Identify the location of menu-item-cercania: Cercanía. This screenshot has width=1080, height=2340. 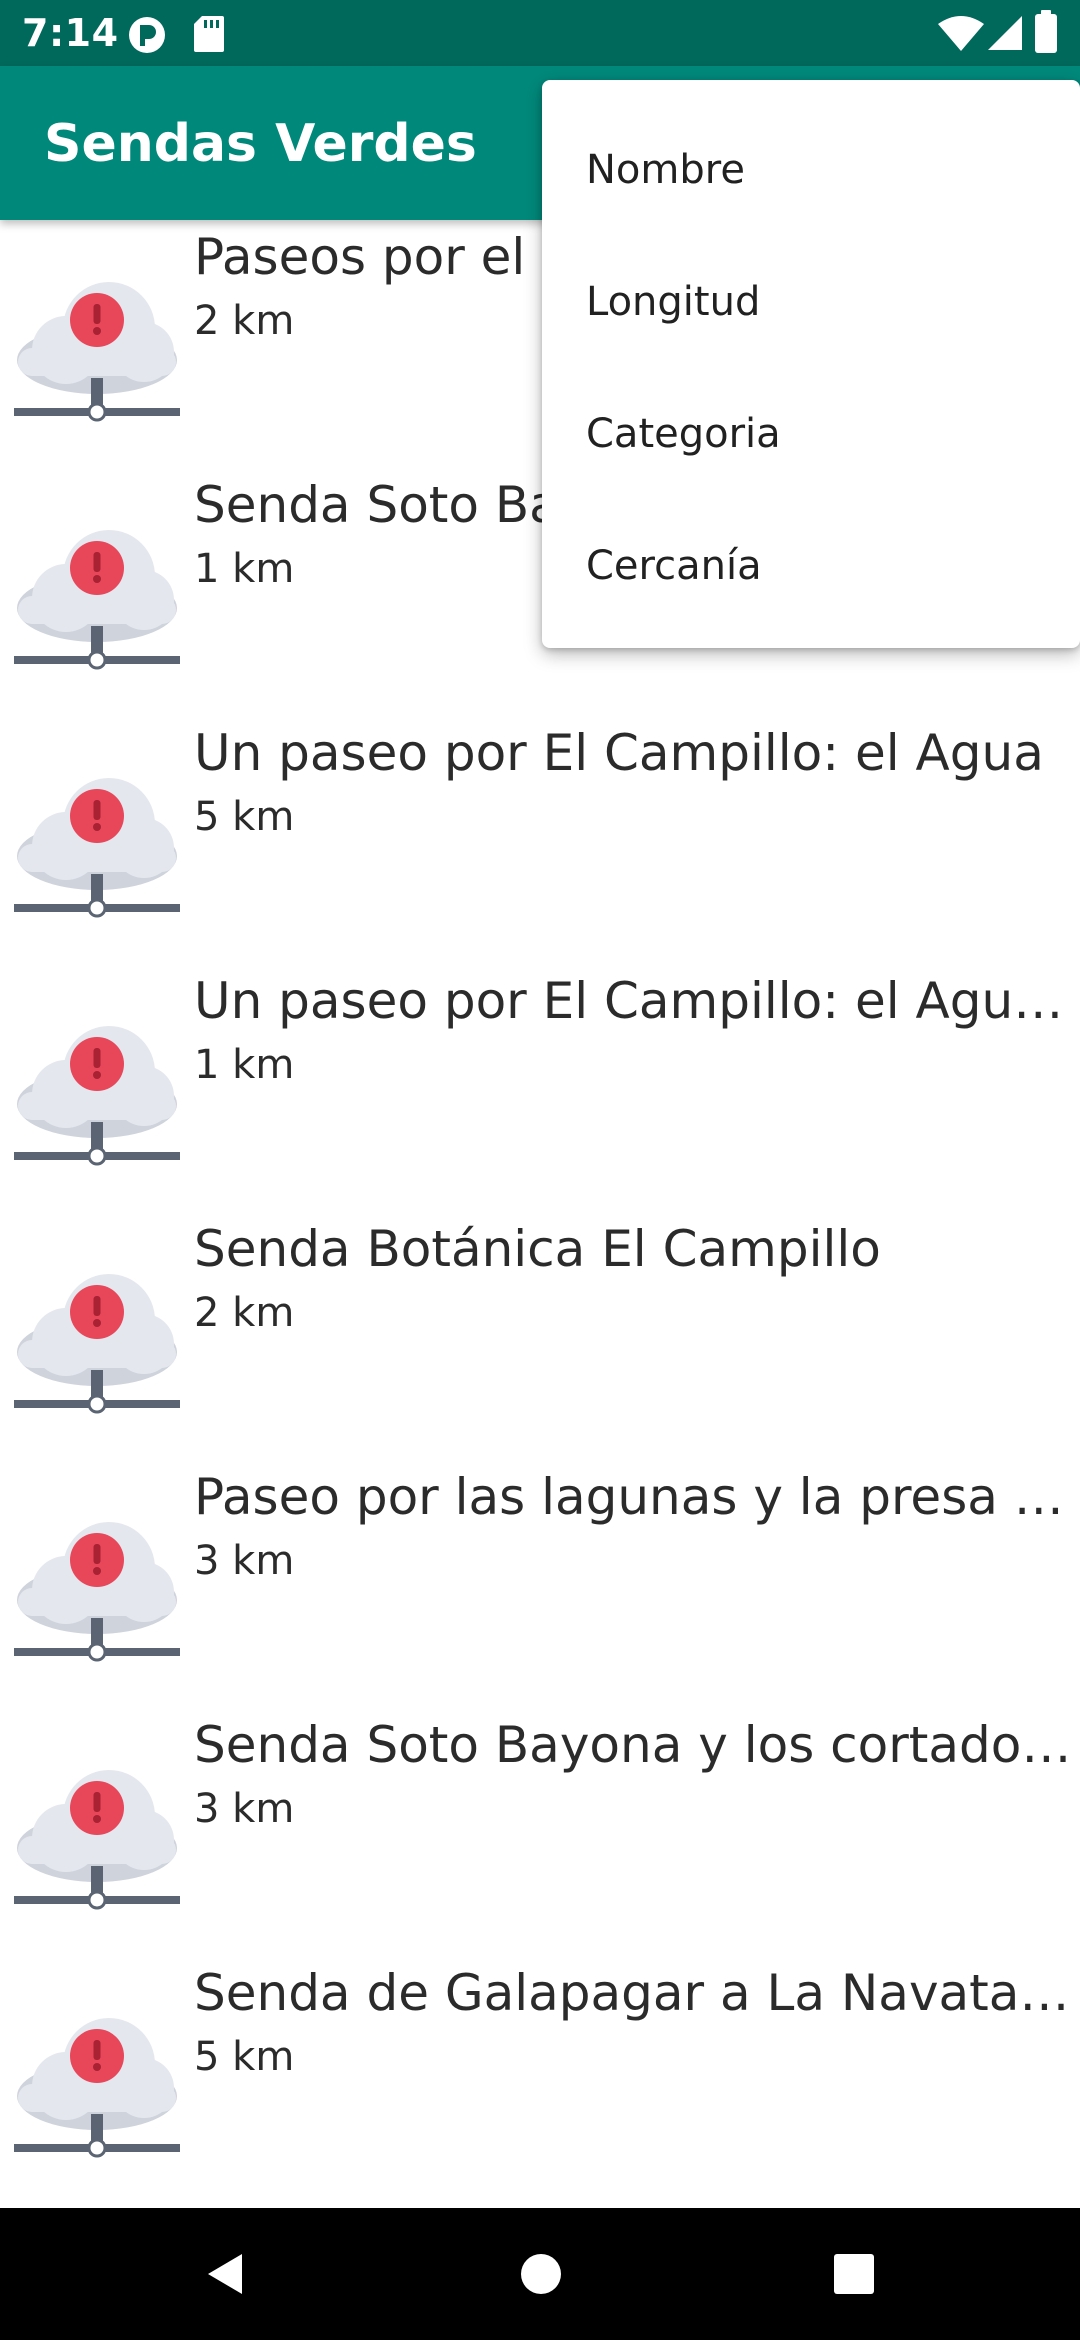
(811, 566).